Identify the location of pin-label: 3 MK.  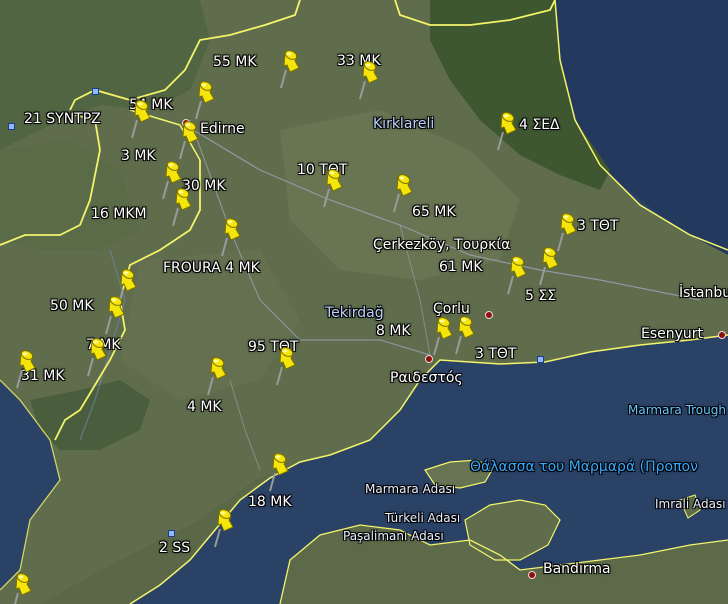
(138, 156).